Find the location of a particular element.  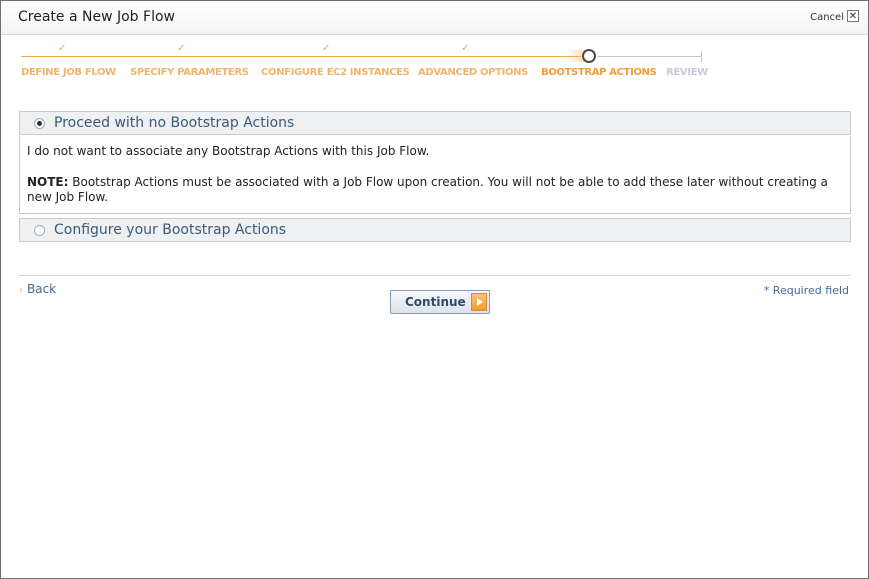

chevron-left-icon: ‹ is located at coordinates (21, 290).